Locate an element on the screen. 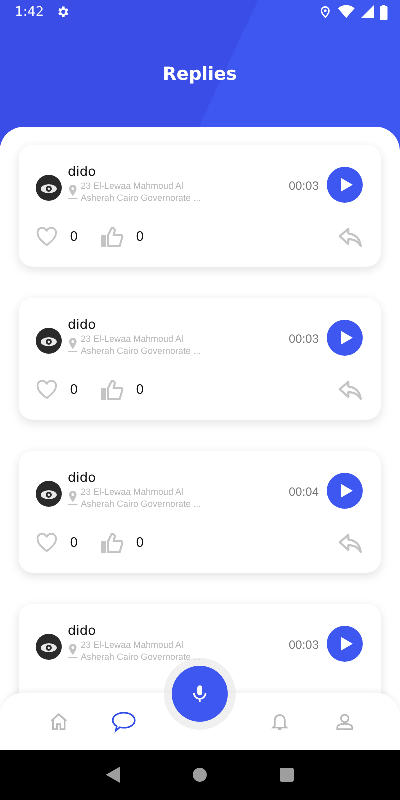  home-button-icon is located at coordinates (199, 775).